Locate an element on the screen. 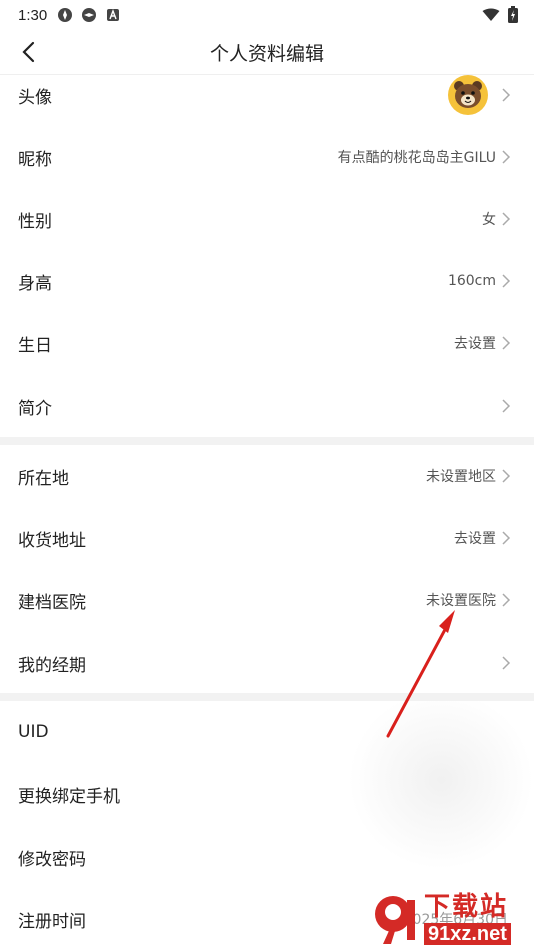 The height and width of the screenshot is (950, 534). row-label: 性别 is located at coordinates (35, 221).